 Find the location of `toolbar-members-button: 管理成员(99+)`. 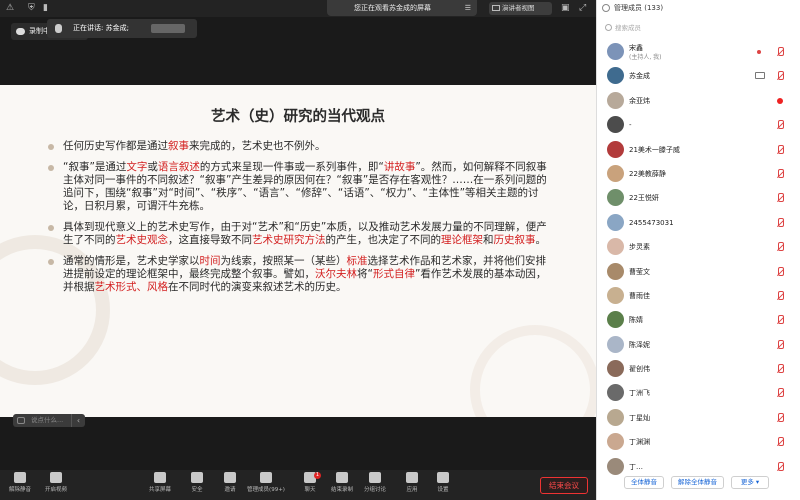

toolbar-members-button: 管理成员(99+) is located at coordinates (266, 485).